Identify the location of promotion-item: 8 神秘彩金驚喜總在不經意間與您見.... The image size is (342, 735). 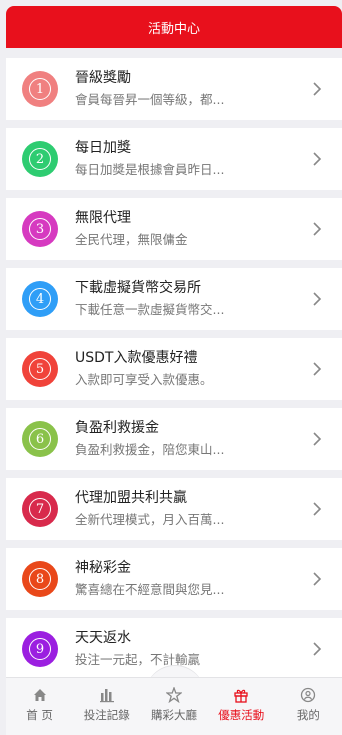
(174, 579).